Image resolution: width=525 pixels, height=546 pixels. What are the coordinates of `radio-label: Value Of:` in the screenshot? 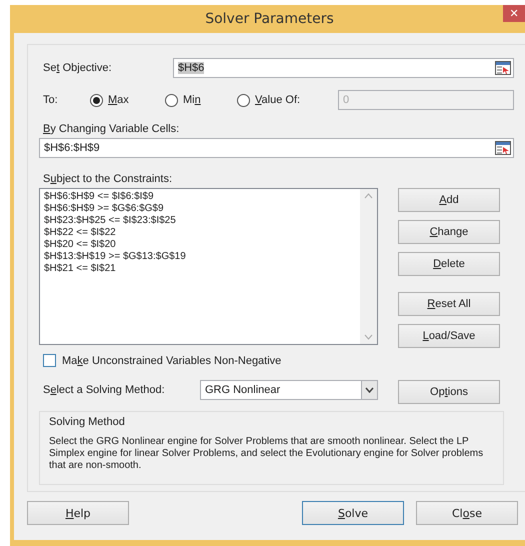 It's located at (277, 100).